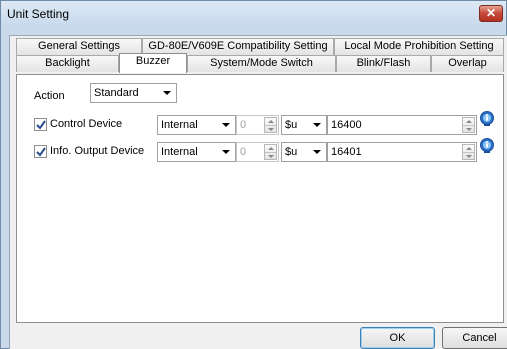 This screenshot has height=349, width=507. I want to click on tab-system-mode-switch: System/Mode Switch, so click(261, 63).